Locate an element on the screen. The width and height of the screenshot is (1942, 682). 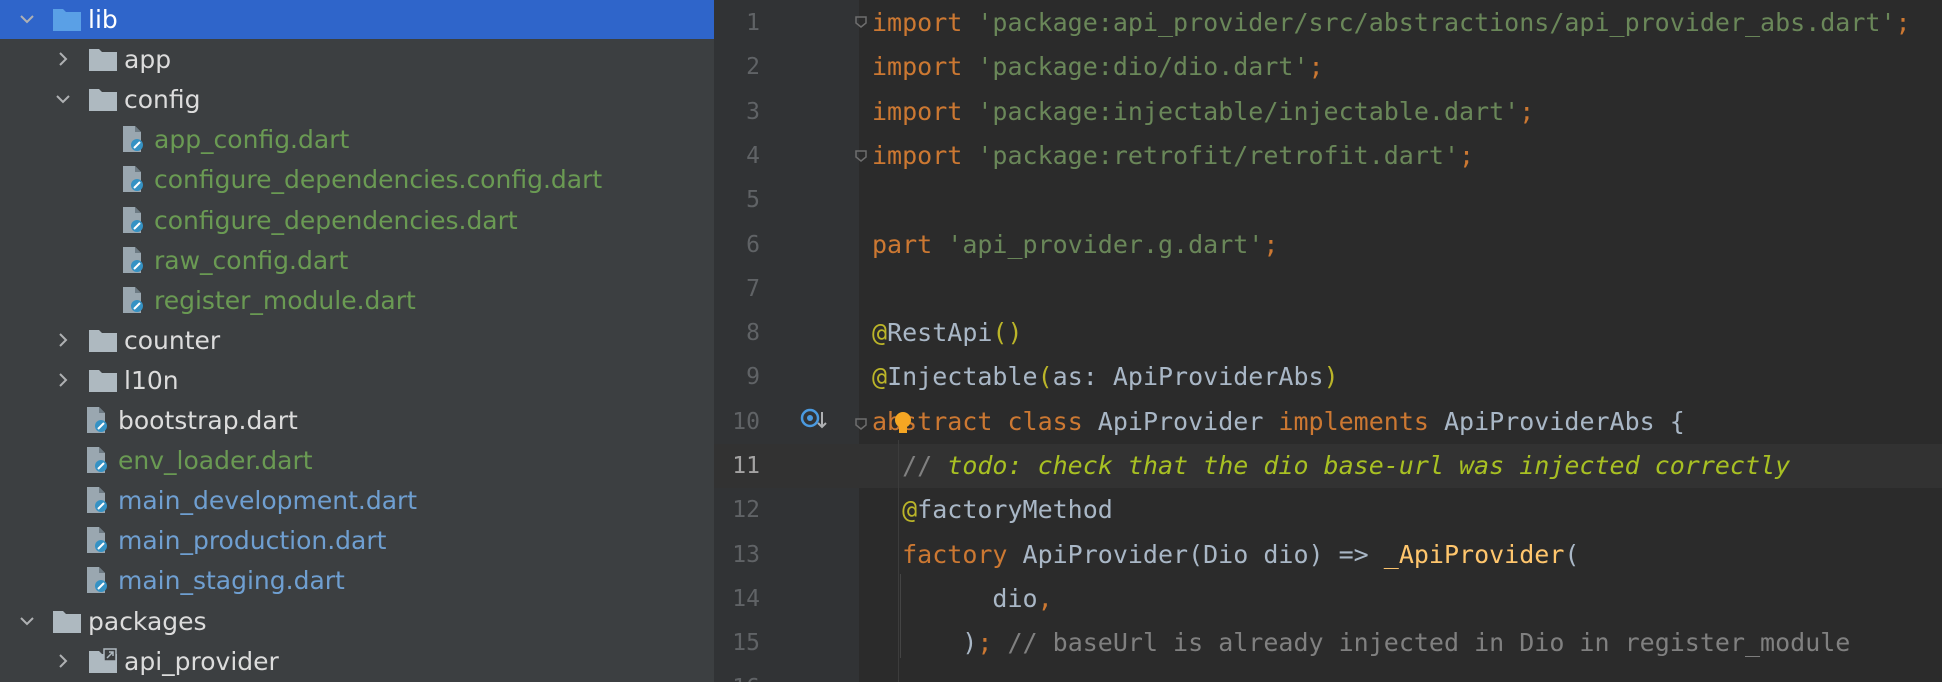
code-token: as: ApiProviderAbs is located at coordinates (1188, 376).